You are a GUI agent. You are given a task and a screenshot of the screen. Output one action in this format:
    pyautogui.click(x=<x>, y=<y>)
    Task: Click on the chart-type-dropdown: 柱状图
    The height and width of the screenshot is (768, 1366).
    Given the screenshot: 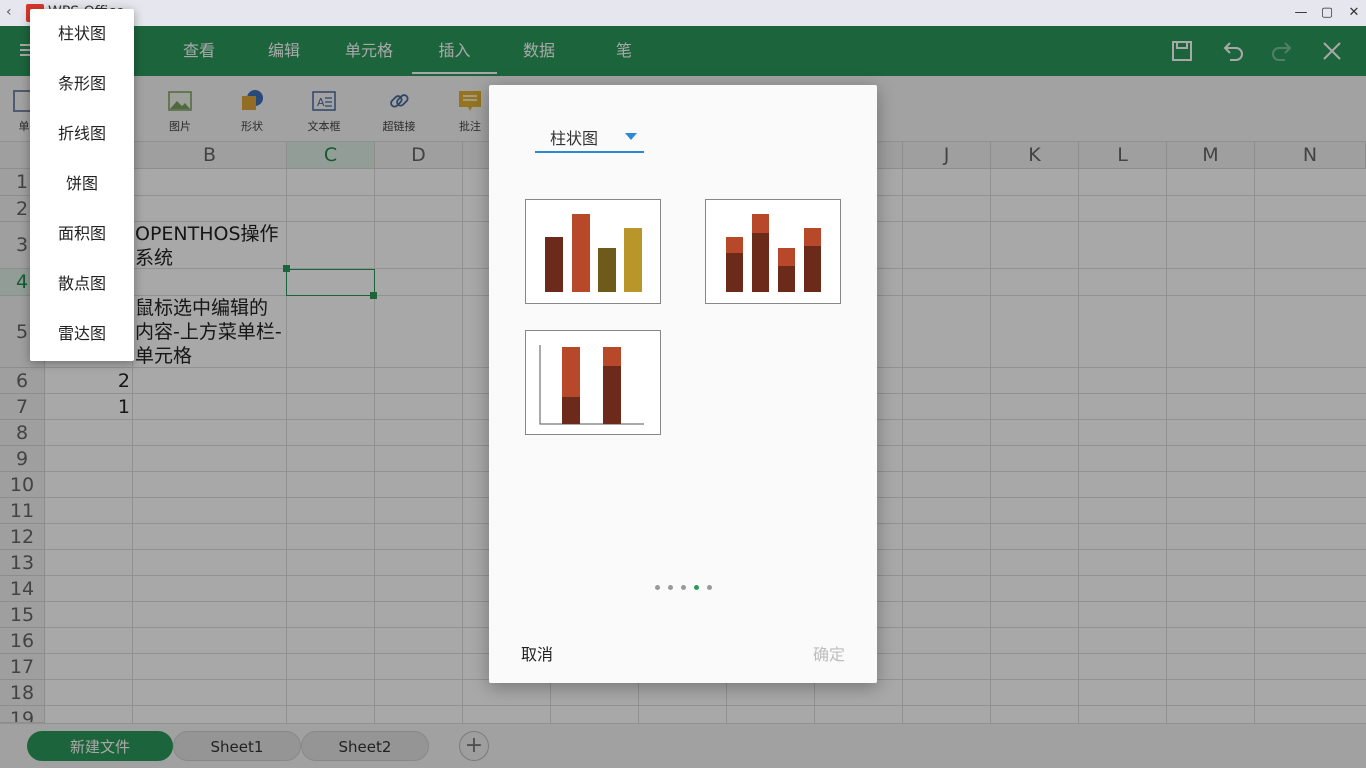 What is the action you would take?
    pyautogui.click(x=589, y=138)
    